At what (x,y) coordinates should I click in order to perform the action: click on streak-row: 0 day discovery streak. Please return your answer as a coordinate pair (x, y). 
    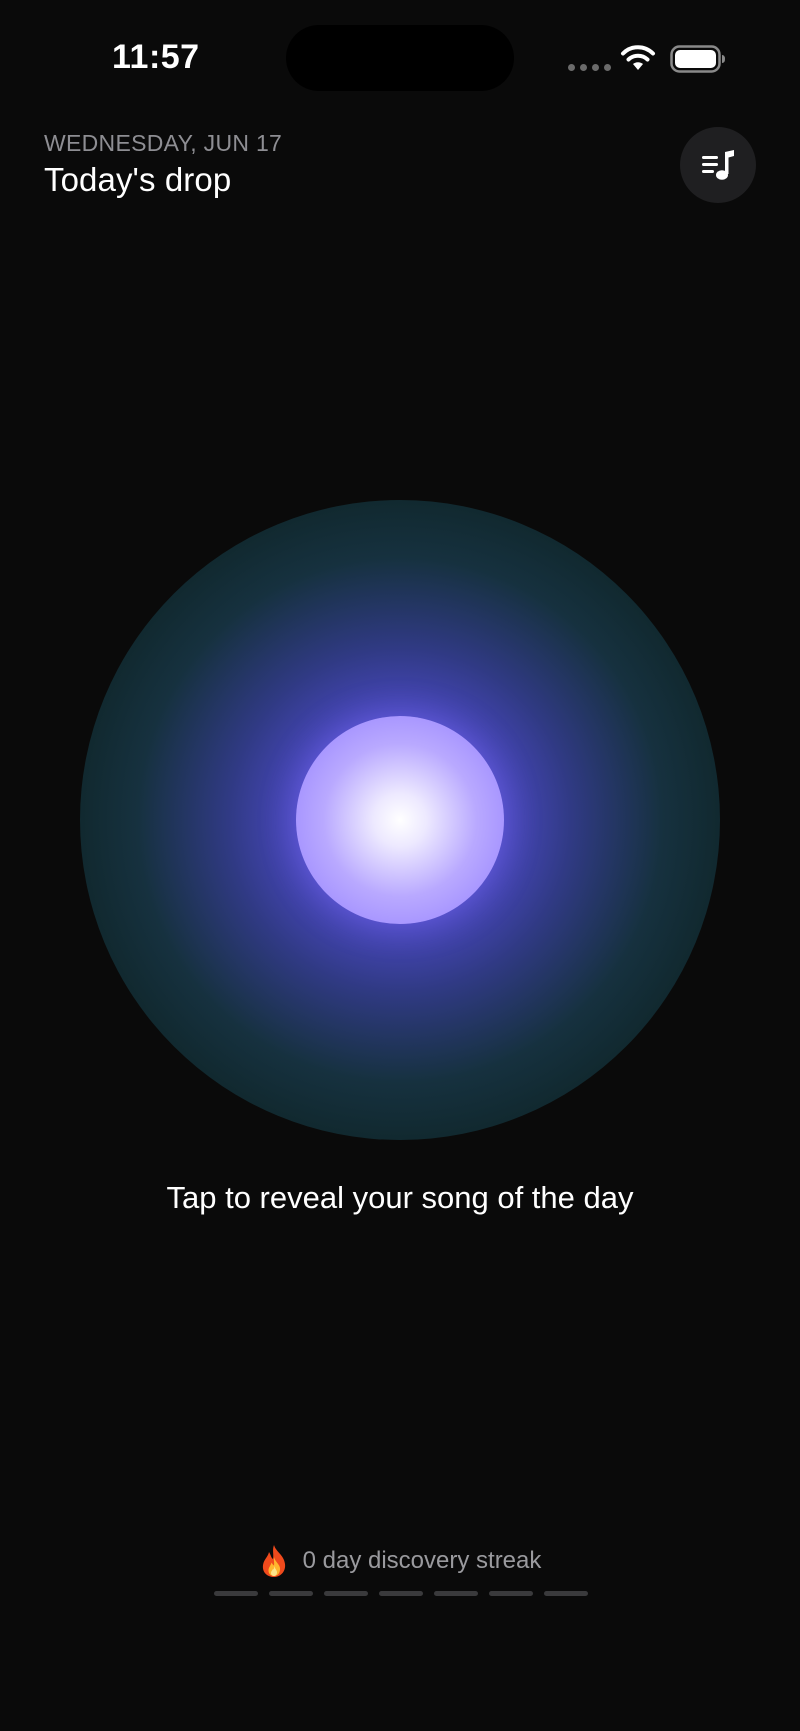
    Looking at the image, I should click on (400, 1561).